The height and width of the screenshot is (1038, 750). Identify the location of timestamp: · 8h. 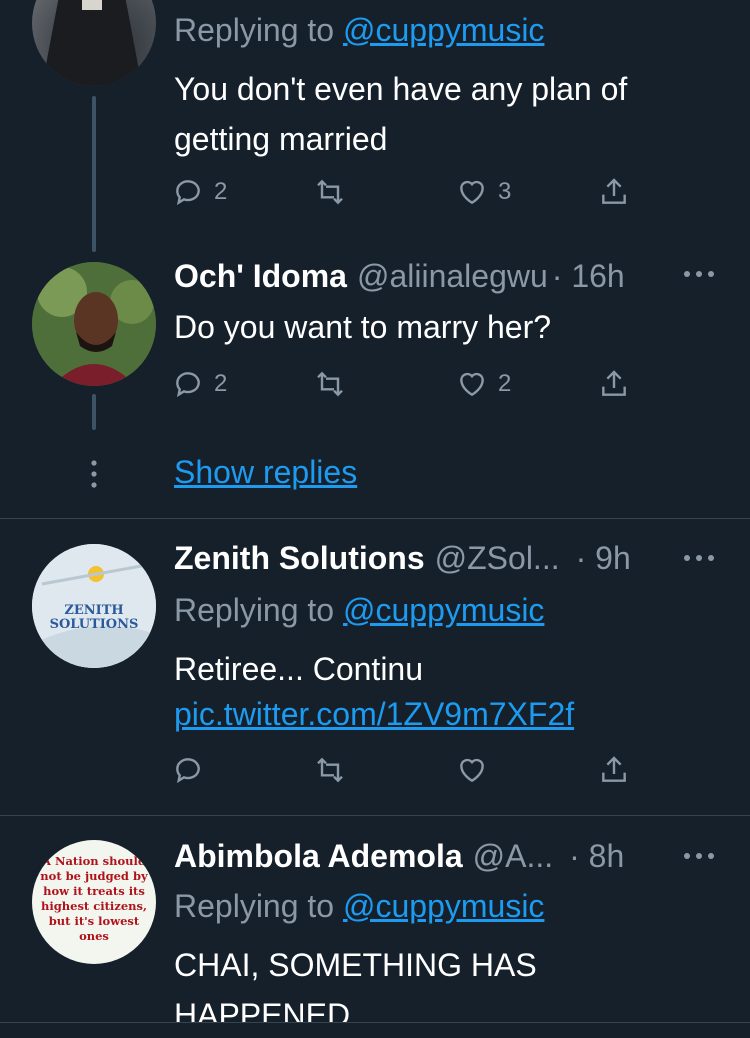
(596, 856).